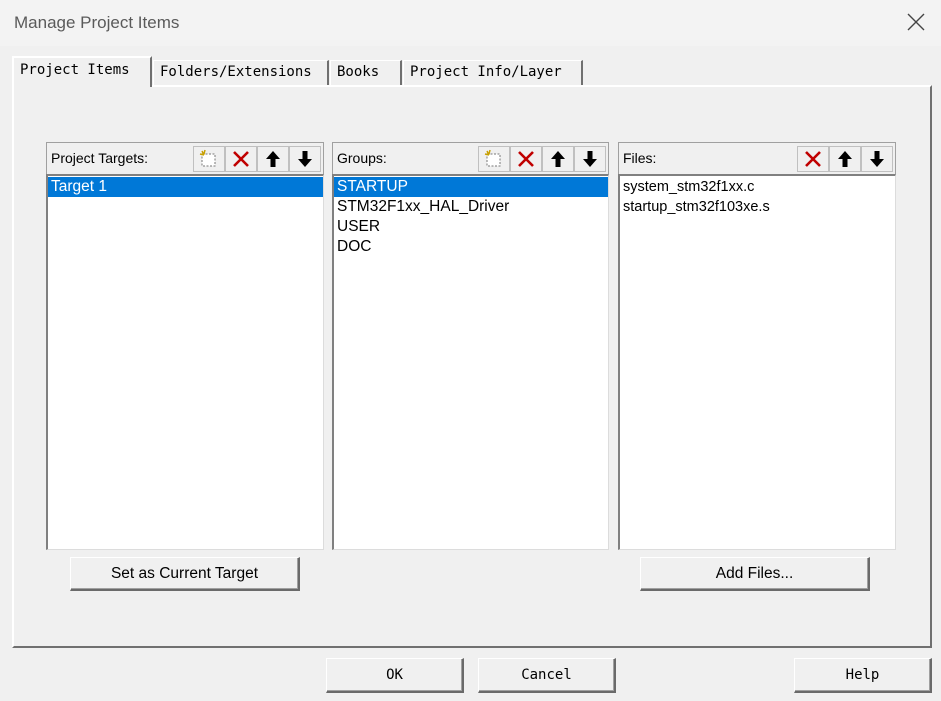  I want to click on list-item: USER, so click(471, 227).